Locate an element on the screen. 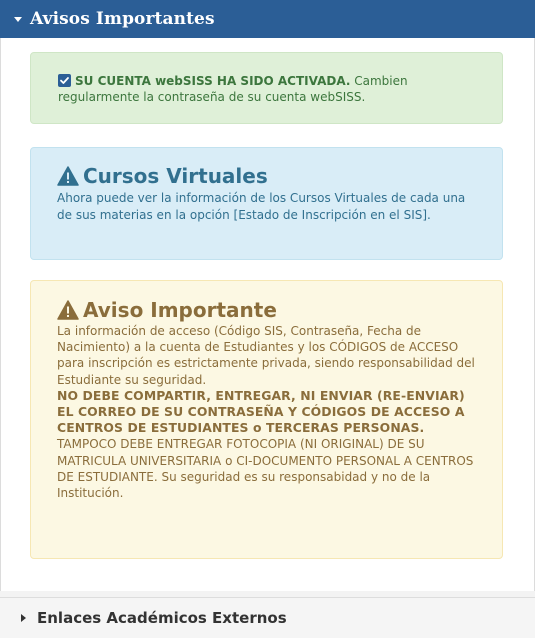  enlaces-panel-title: Enlaces Académicos Externos is located at coordinates (162, 618).